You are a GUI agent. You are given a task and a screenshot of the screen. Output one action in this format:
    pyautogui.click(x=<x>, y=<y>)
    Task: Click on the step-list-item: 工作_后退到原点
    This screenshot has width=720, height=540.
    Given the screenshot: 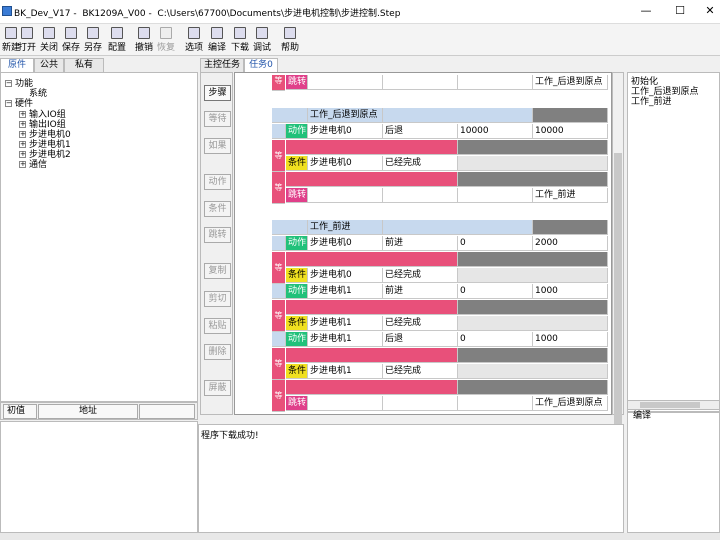 What is the action you would take?
    pyautogui.click(x=665, y=92)
    